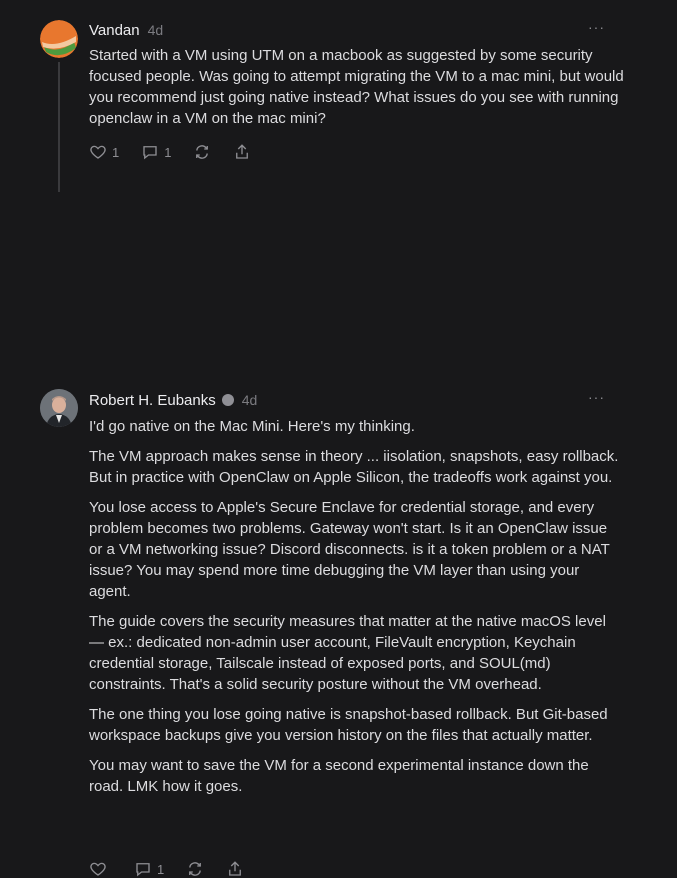 The width and height of the screenshot is (677, 878). I want to click on author-name: Robert H. Eubanks, so click(152, 400).